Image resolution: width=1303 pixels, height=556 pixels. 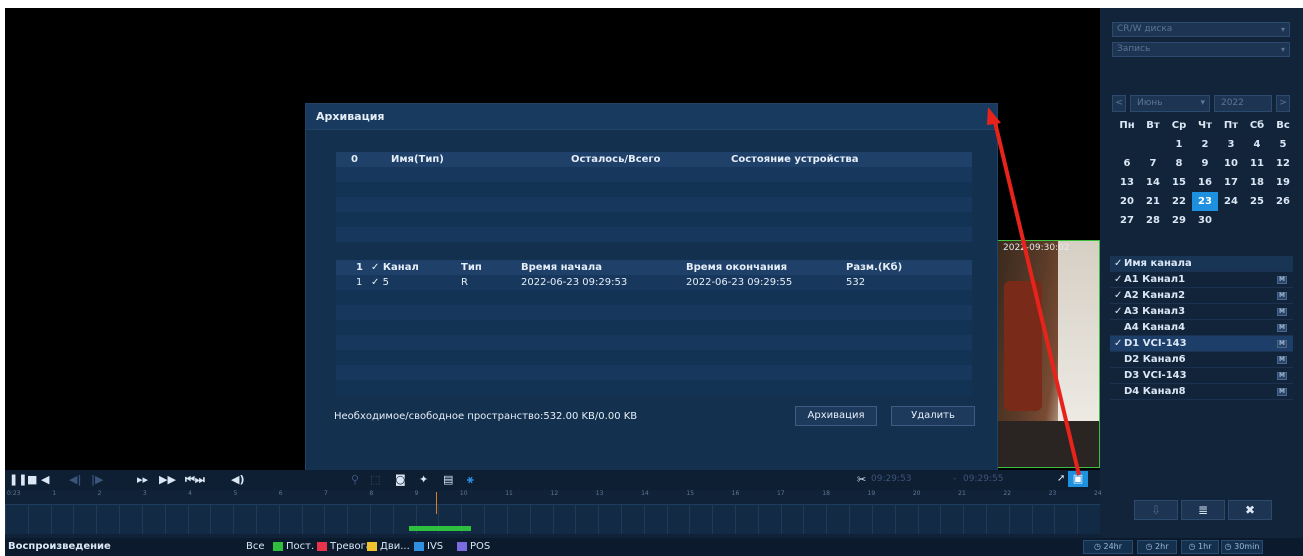 What do you see at coordinates (1201, 49) in the screenshot?
I see `record-type-select: Запись ▾` at bounding box center [1201, 49].